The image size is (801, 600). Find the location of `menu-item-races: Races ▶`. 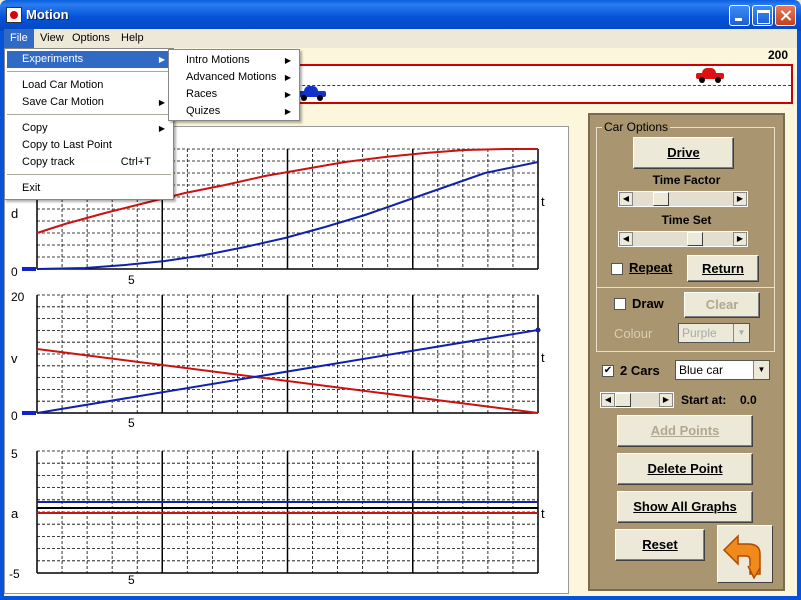

menu-item-races: Races ▶ is located at coordinates (234, 94).